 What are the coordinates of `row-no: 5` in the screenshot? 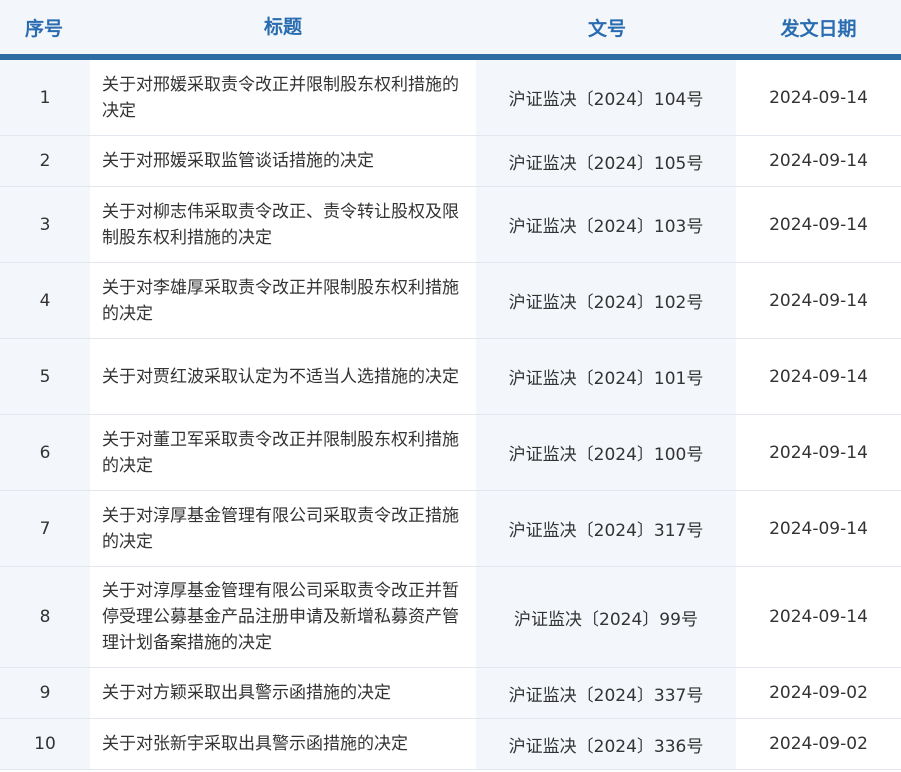 It's located at (45, 376).